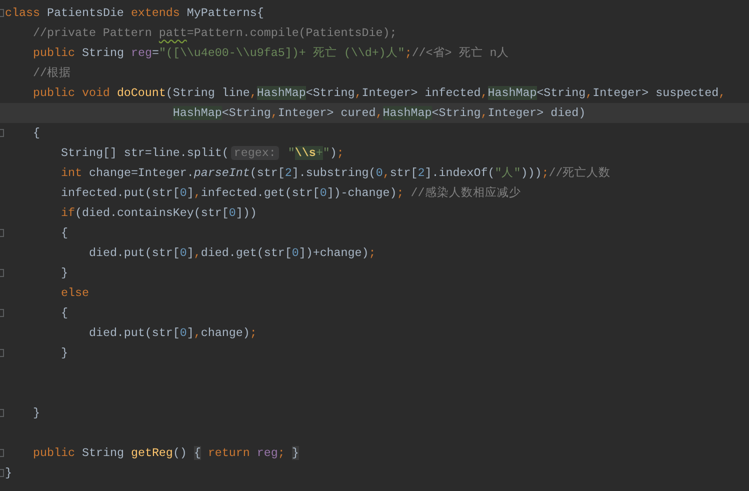 This screenshot has width=749, height=491. What do you see at coordinates (51, 73) in the screenshot?
I see `comment: //根据` at bounding box center [51, 73].